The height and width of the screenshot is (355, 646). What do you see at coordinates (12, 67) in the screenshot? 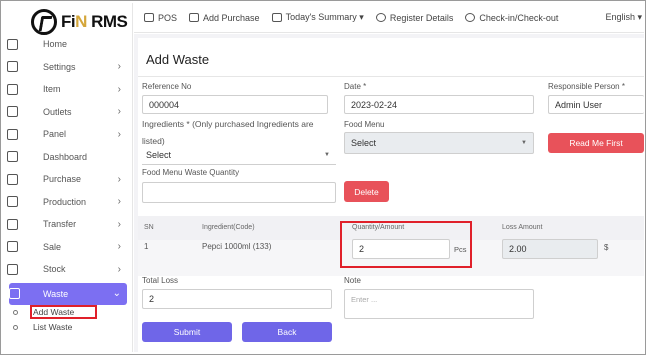
I see `gear-icon` at bounding box center [12, 67].